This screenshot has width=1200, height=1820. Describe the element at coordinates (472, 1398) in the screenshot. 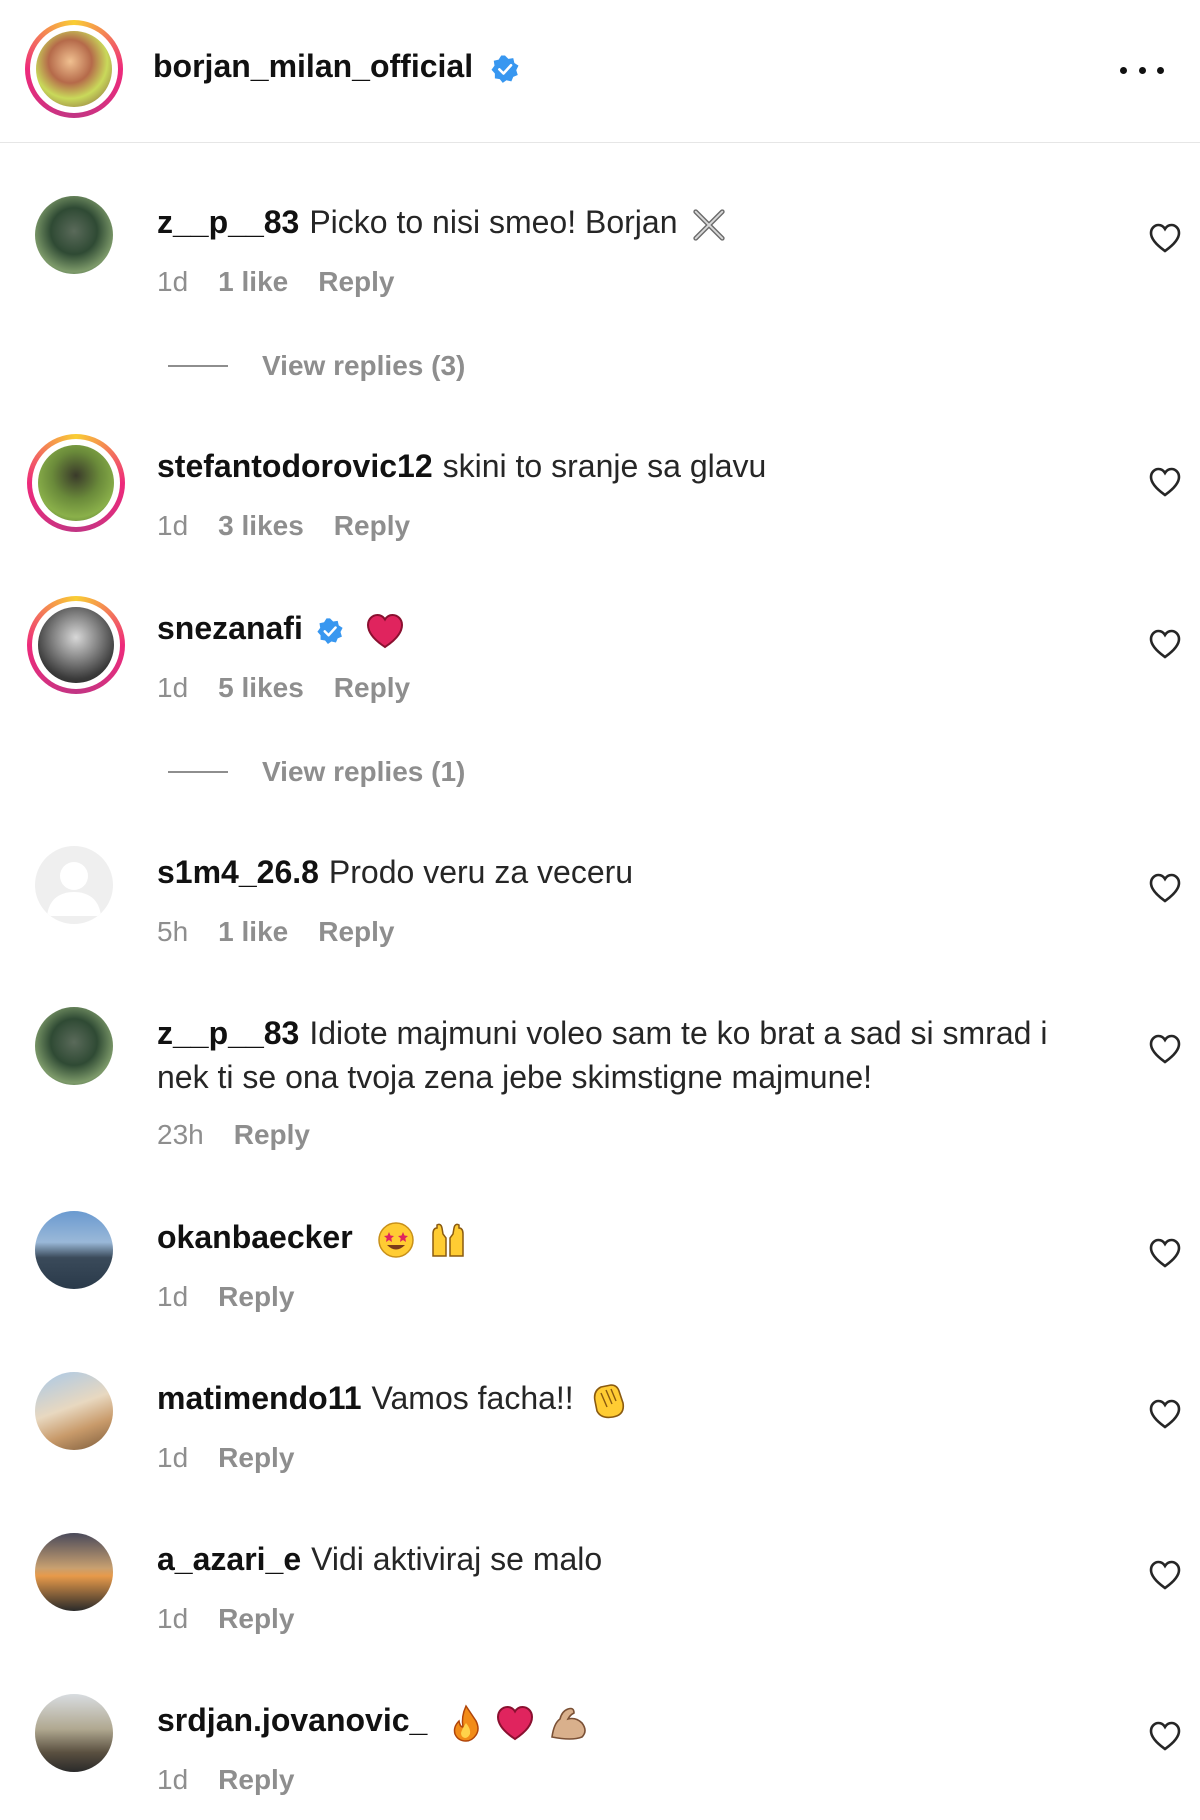

I see `comment-body: Vamos facha!!` at that location.